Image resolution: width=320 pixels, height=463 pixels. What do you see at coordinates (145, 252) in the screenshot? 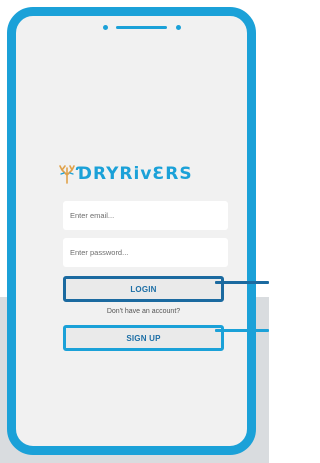
I see `password-input` at bounding box center [145, 252].